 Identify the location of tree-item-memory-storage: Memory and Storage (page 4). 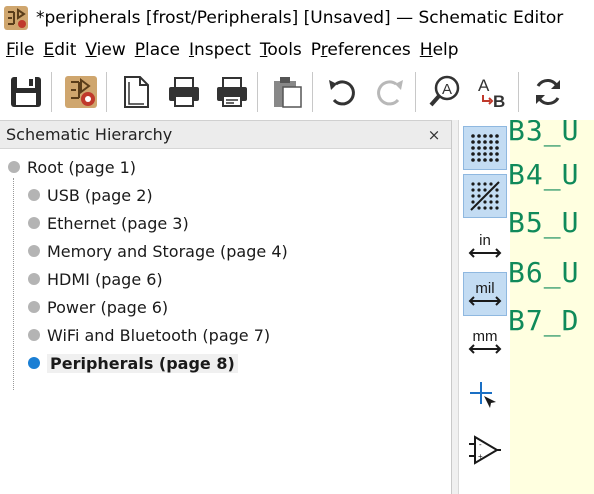
(225, 251).